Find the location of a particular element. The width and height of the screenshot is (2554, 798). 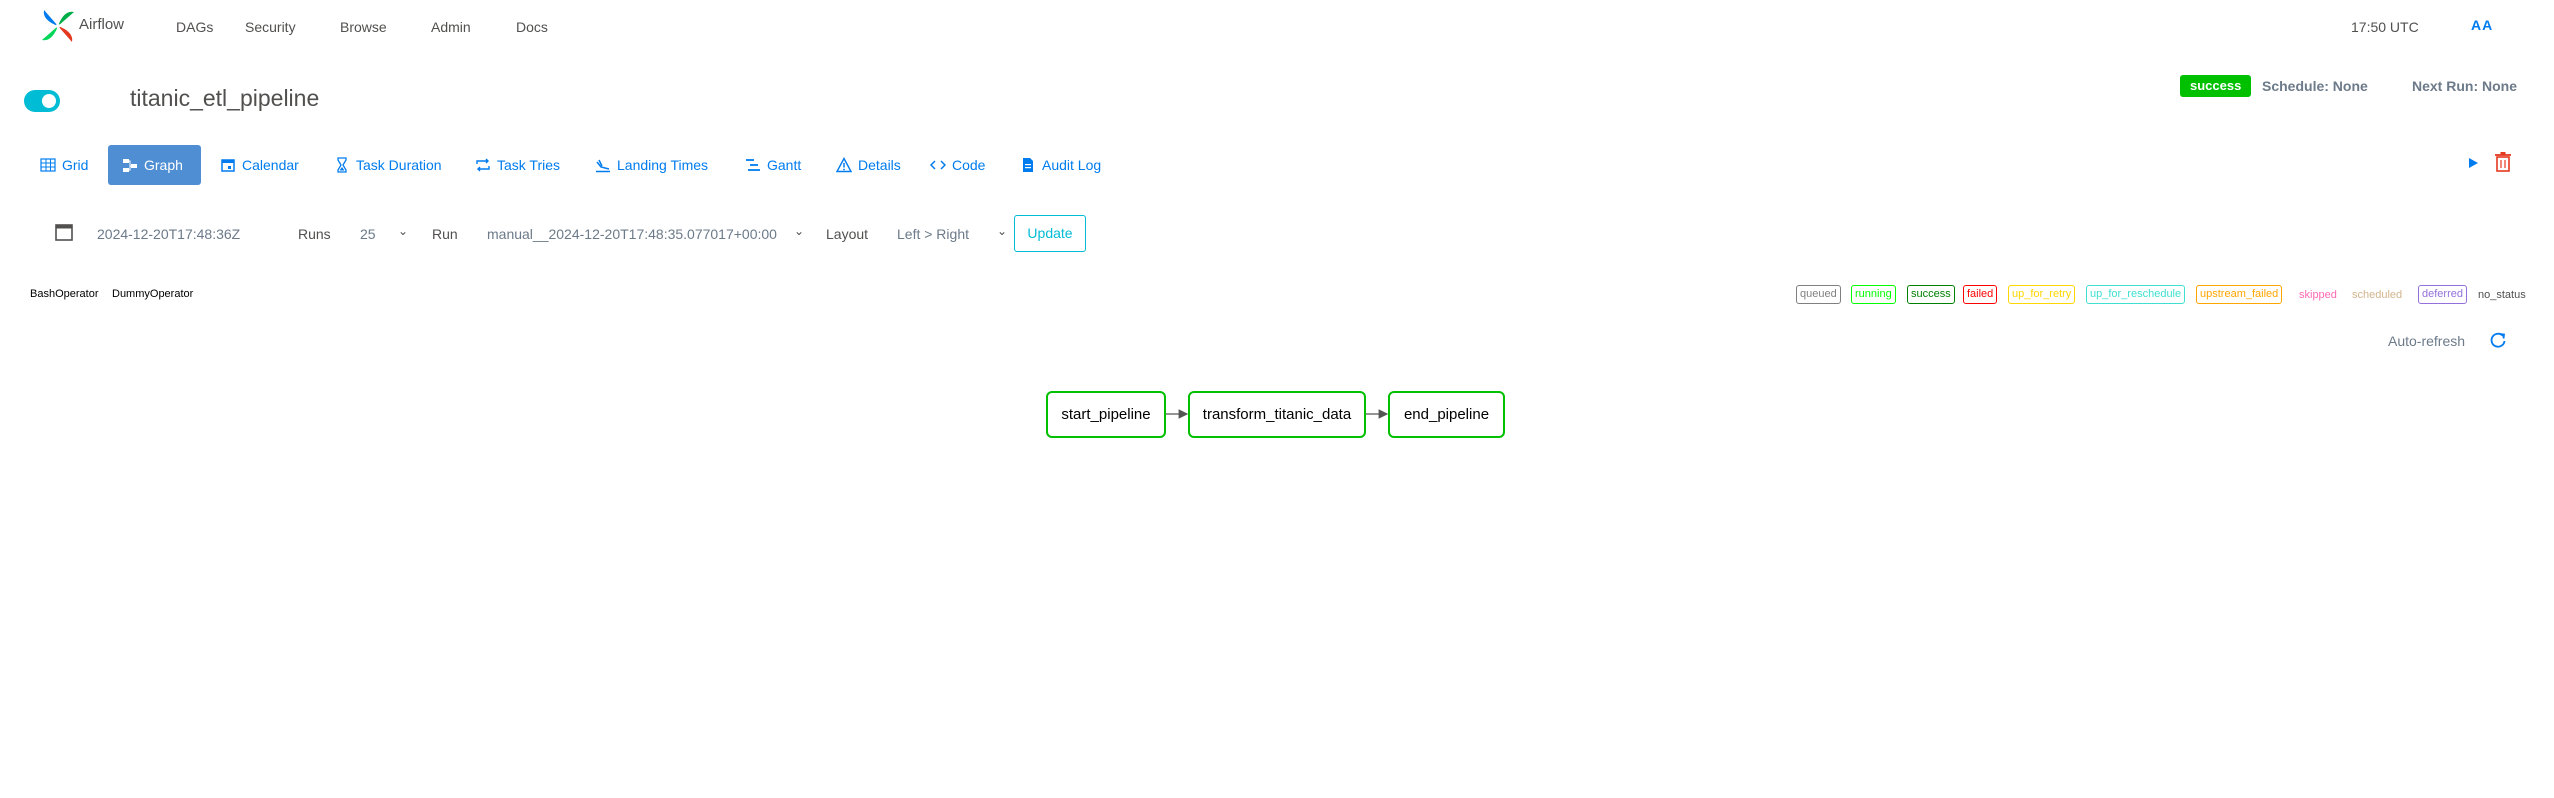

legend-success: success is located at coordinates (1931, 294).